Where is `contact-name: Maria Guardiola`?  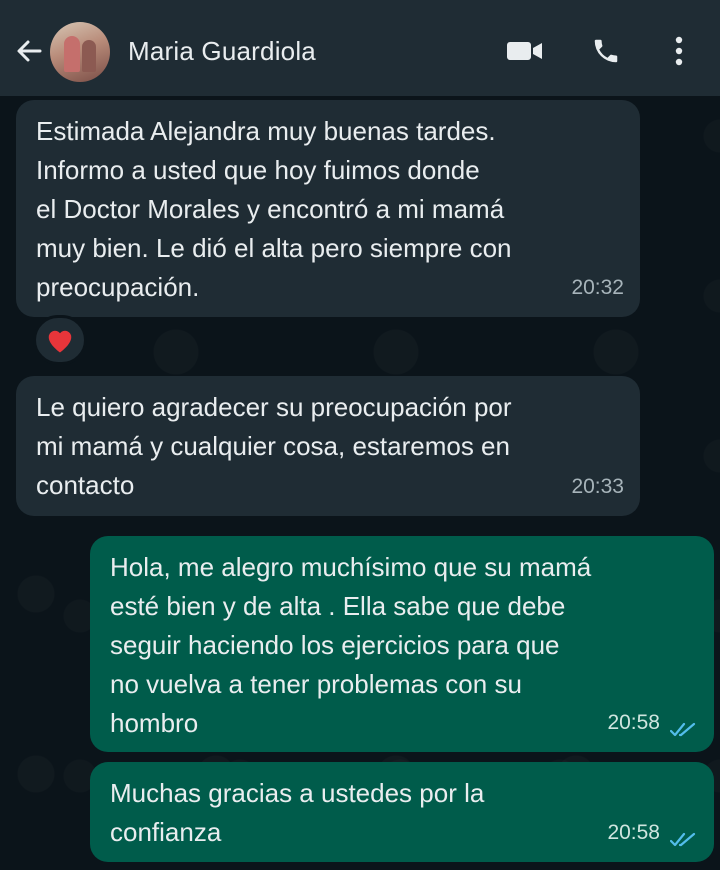 contact-name: Maria Guardiola is located at coordinates (222, 51).